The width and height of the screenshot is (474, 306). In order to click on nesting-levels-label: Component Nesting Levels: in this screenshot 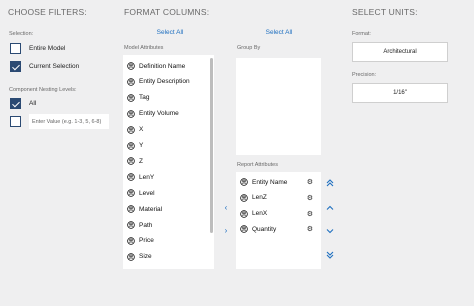, I will do `click(43, 90)`.